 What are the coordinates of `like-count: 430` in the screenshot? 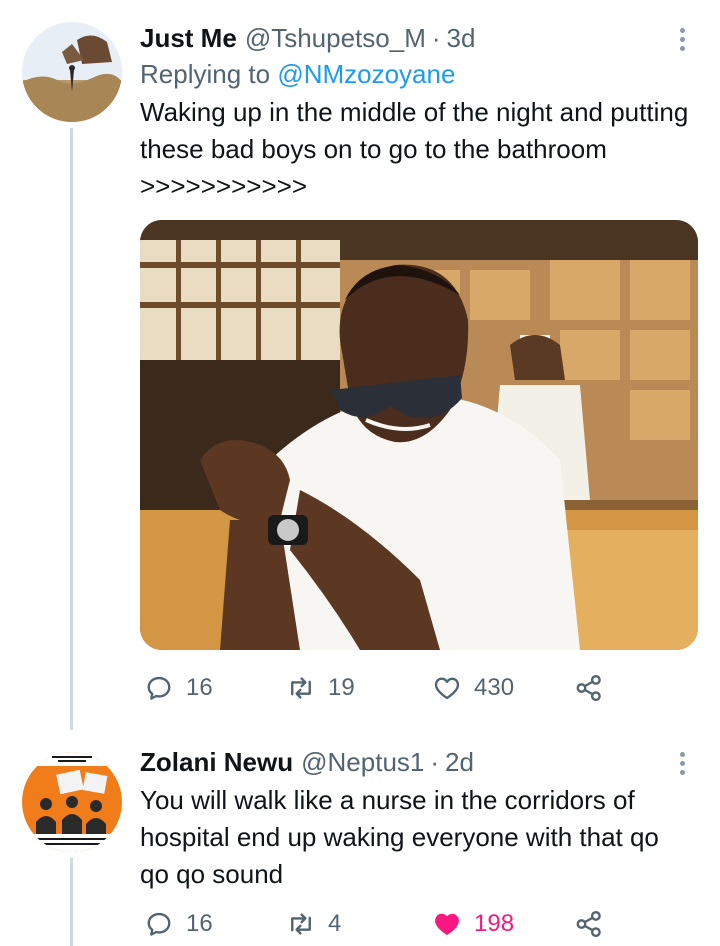 It's located at (494, 687).